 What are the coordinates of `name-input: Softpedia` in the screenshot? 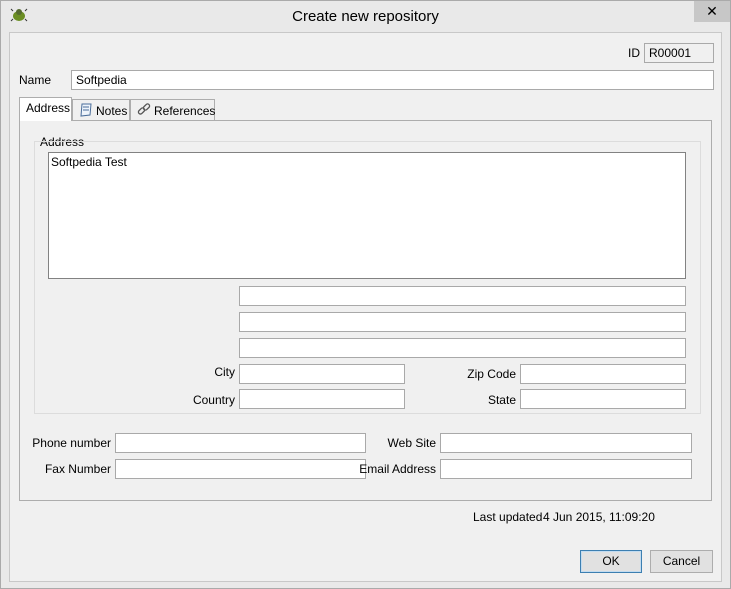 It's located at (392, 80).